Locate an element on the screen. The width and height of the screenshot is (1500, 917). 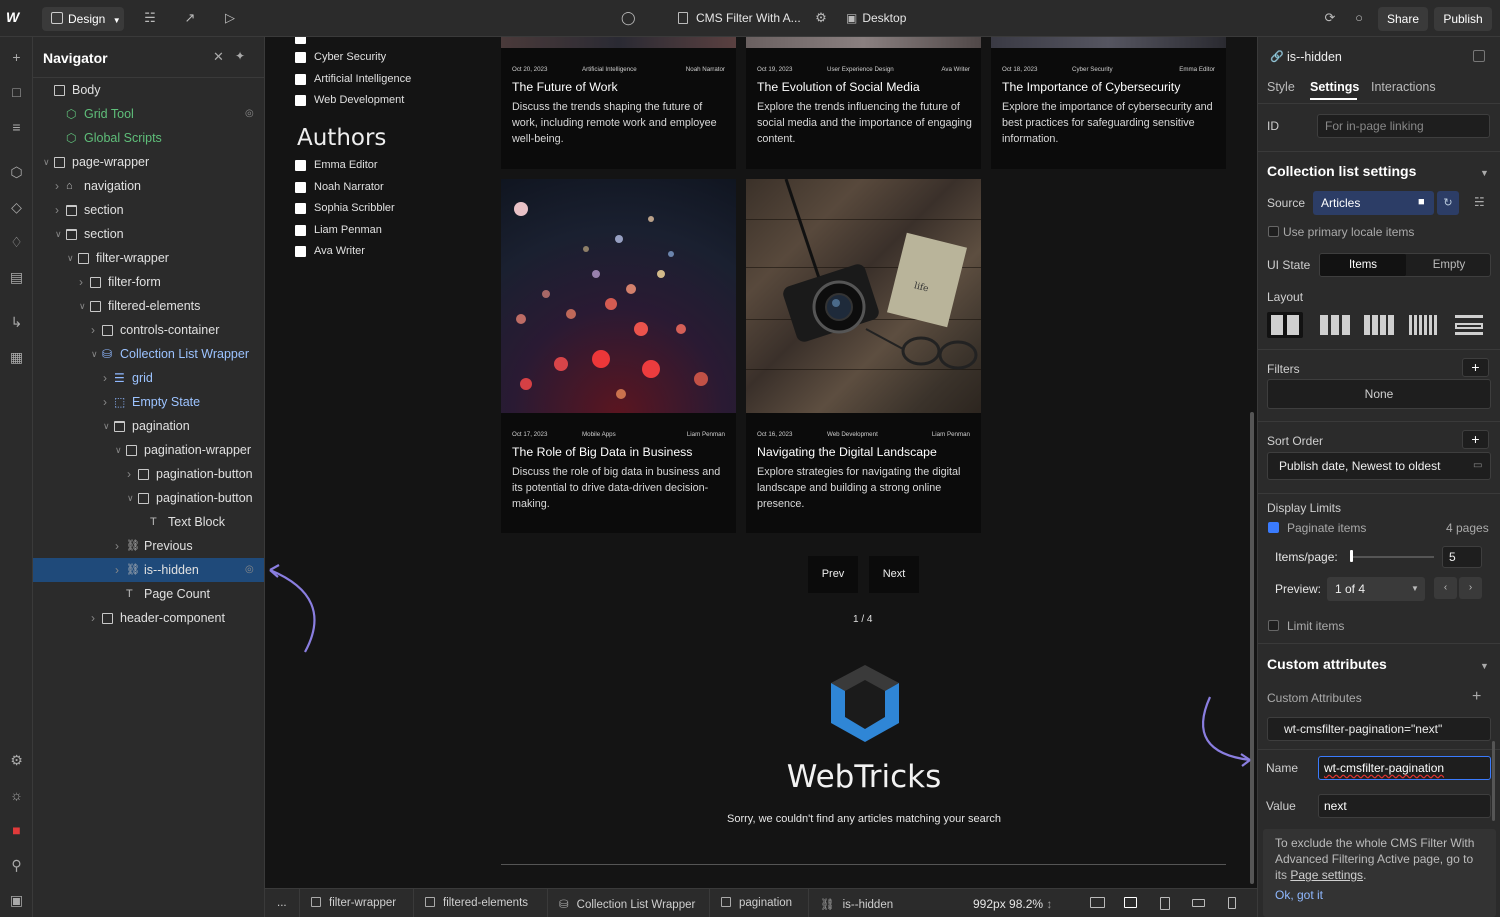
navigator-item: ∨ filtered-elements is located at coordinates (148, 306).